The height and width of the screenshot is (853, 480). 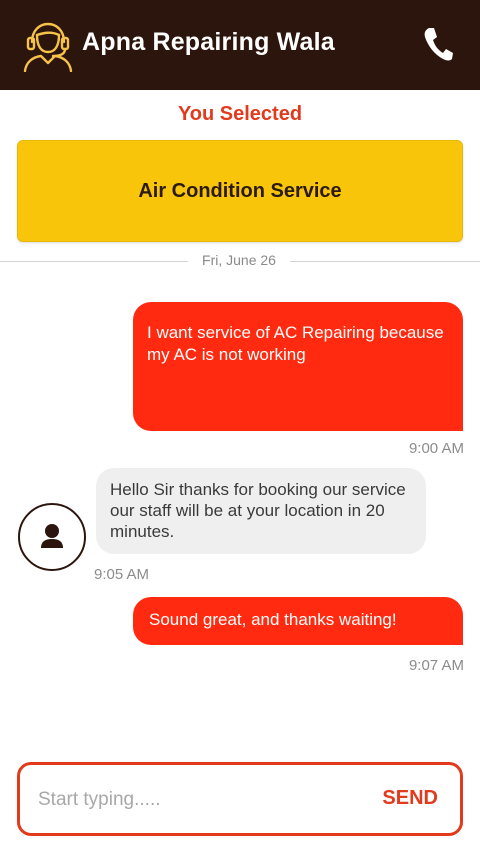 I want to click on app-header: Apna Repairing Wala, so click(x=240, y=45).